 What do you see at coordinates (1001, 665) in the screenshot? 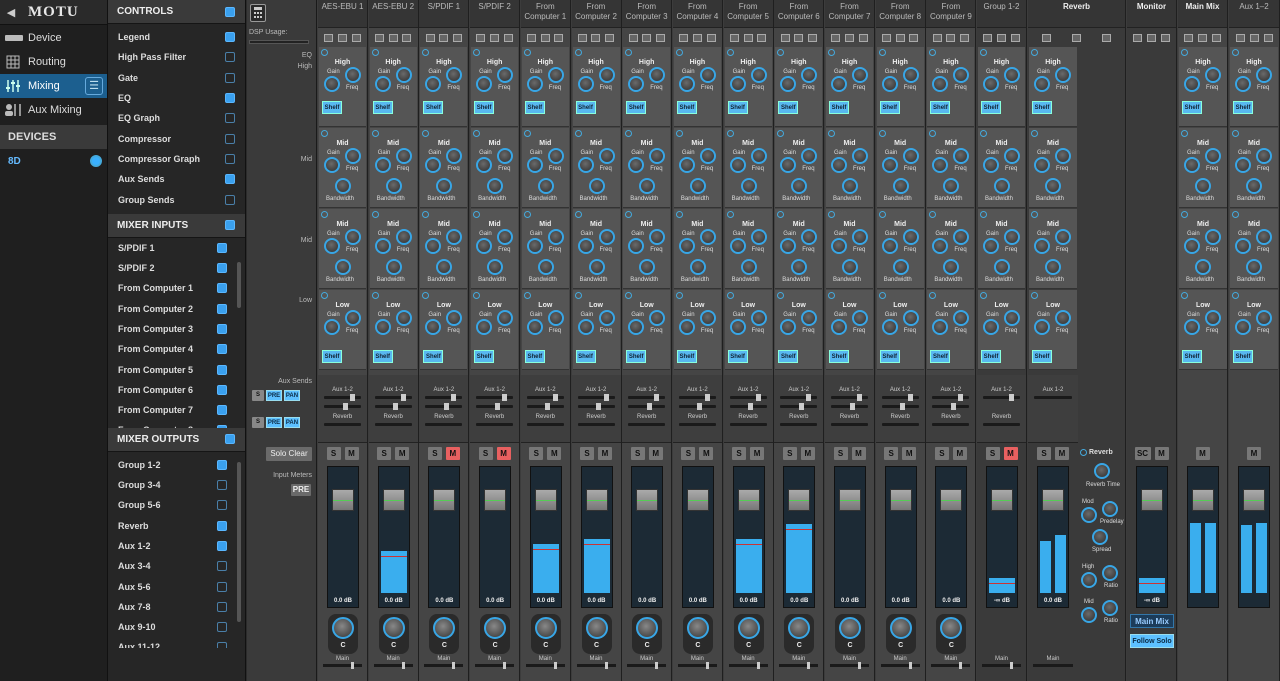
I see `main-send-slider` at bounding box center [1001, 665].